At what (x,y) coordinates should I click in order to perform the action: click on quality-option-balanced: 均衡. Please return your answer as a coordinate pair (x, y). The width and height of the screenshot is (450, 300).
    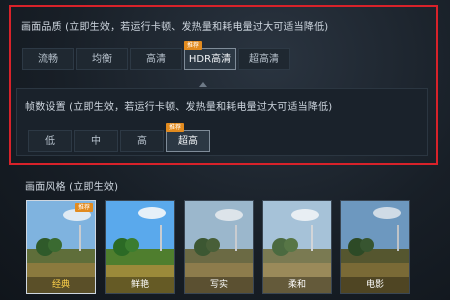
    Looking at the image, I should click on (102, 59).